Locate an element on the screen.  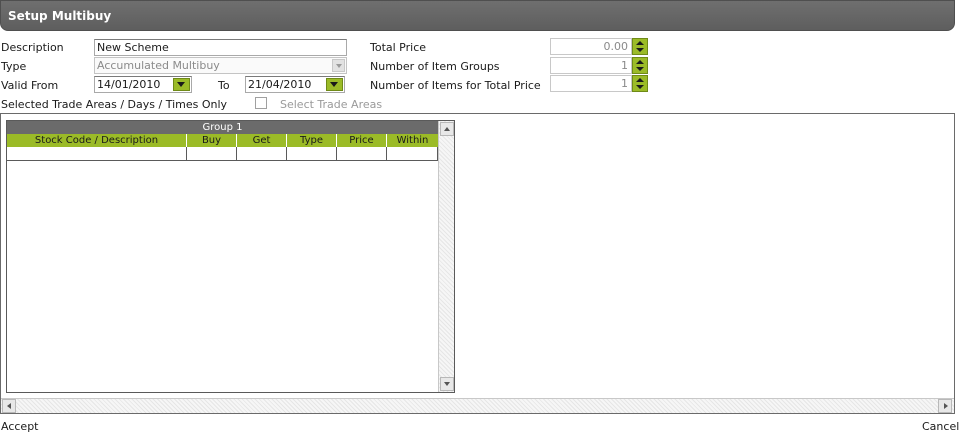
column-header-get: Get is located at coordinates (262, 140).